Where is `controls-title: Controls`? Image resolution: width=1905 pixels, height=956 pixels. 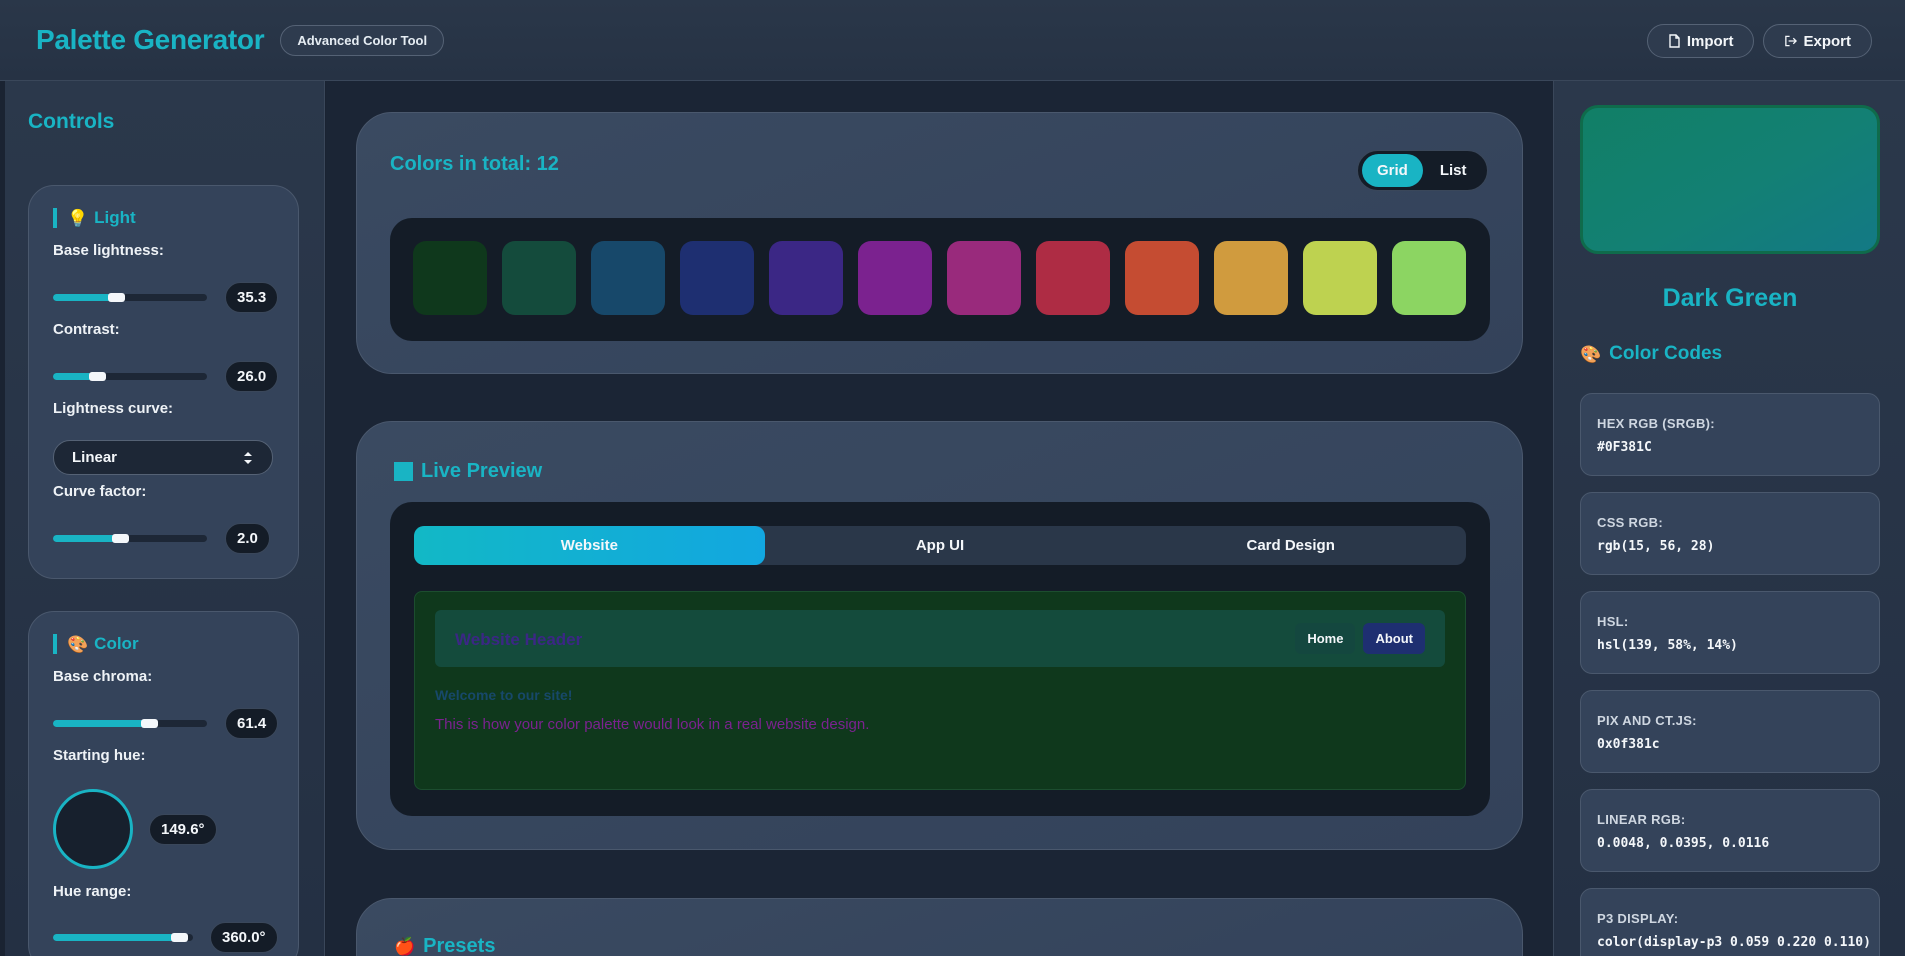
controls-title: Controls is located at coordinates (71, 121).